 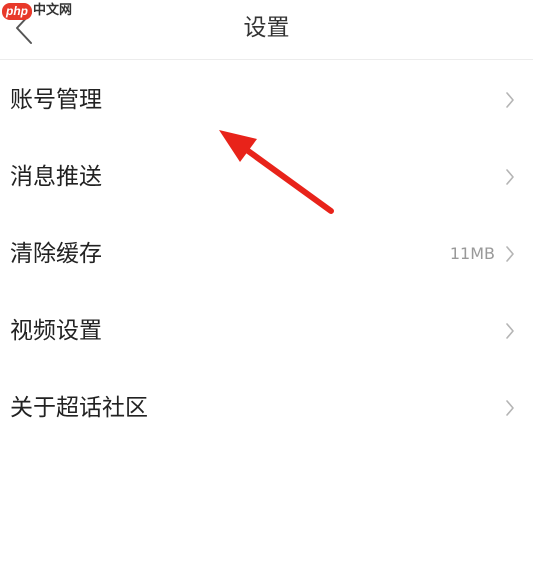 What do you see at coordinates (79, 407) in the screenshot?
I see `menu-item-label: 关于超话社区` at bounding box center [79, 407].